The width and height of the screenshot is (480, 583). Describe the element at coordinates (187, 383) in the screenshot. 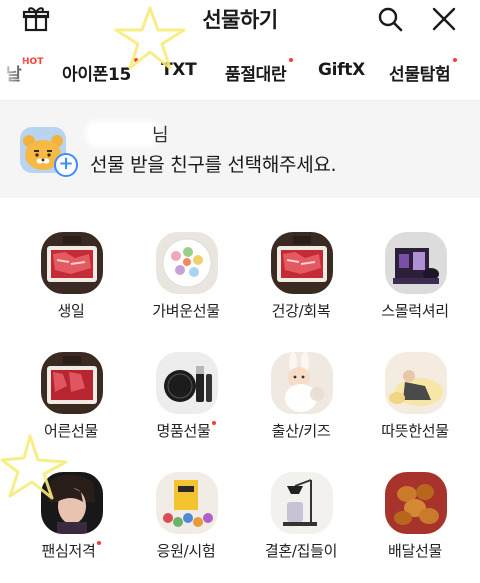

I see `luxury-cosmetics-image` at that location.